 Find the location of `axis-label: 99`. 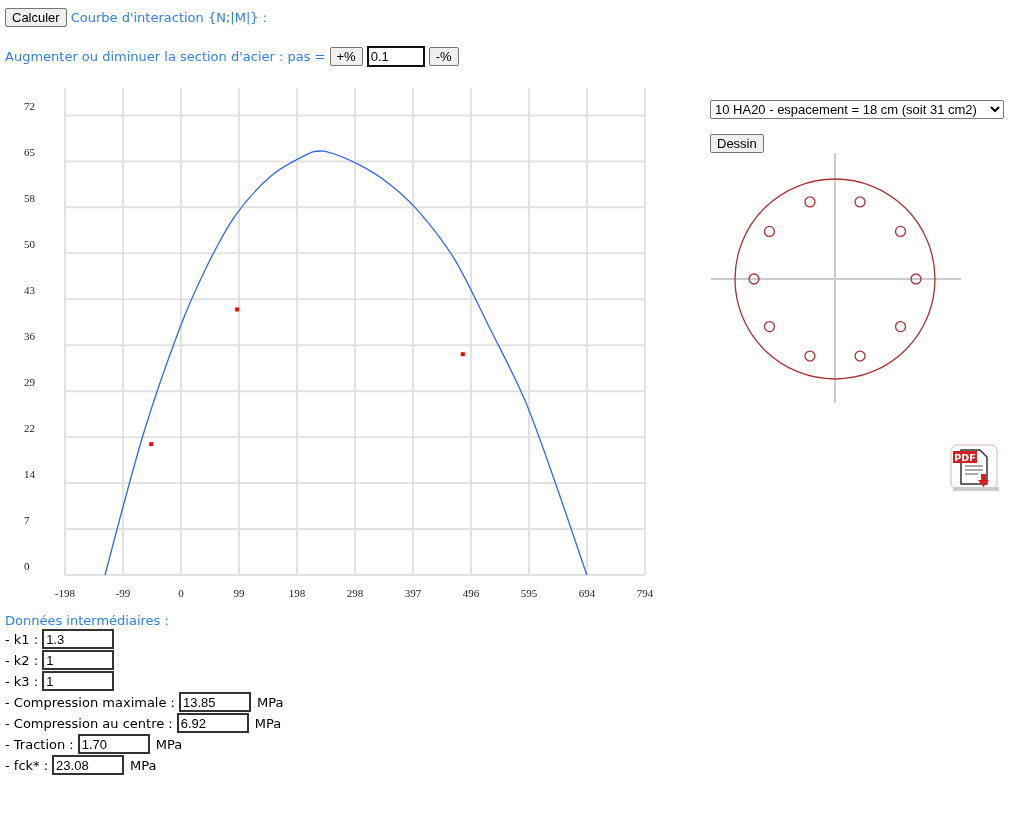

axis-label: 99 is located at coordinates (239, 593).